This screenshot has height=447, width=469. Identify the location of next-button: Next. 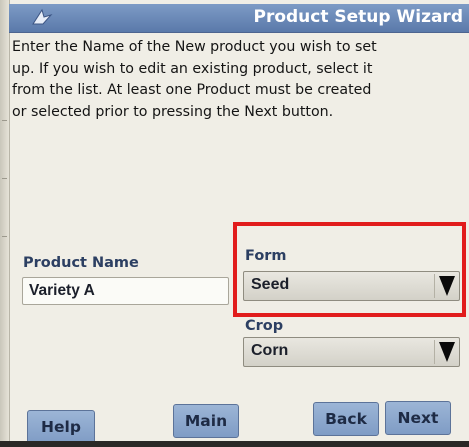
(418, 418).